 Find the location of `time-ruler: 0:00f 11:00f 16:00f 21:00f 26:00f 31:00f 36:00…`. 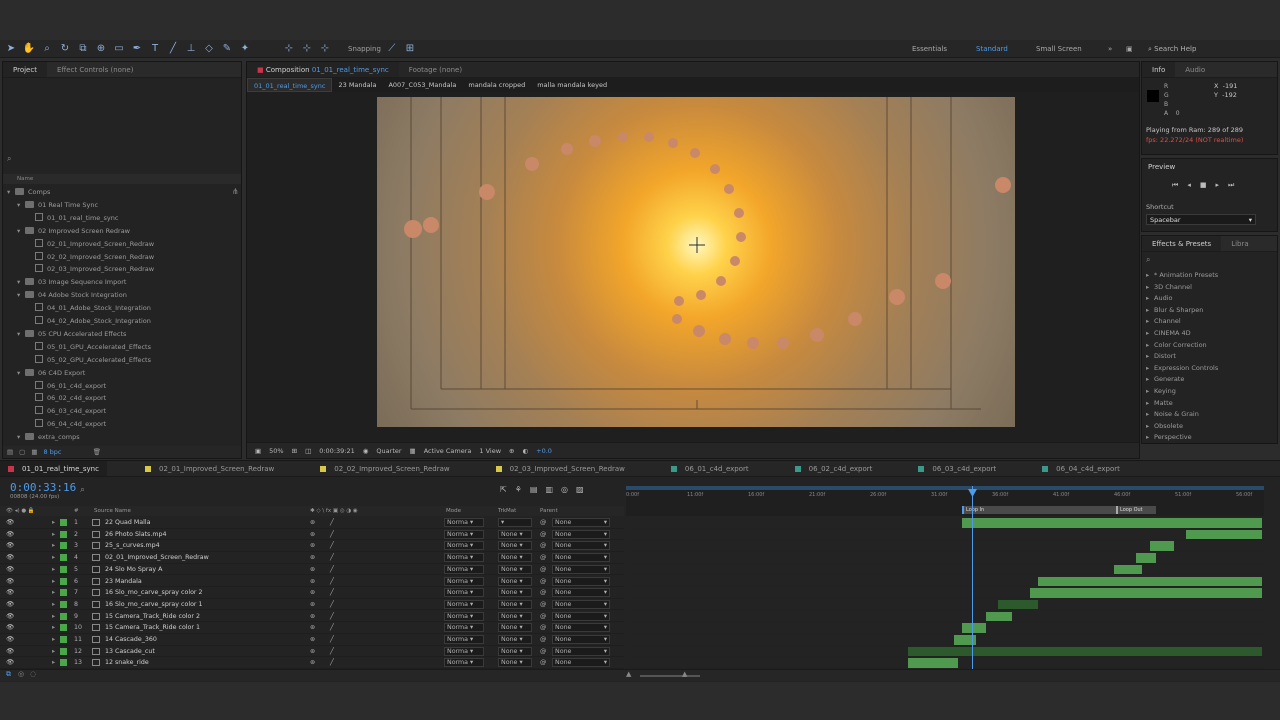

time-ruler: 0:00f 11:00f 16:00f 21:00f 26:00f 31:00f 36:00… is located at coordinates (945, 501).